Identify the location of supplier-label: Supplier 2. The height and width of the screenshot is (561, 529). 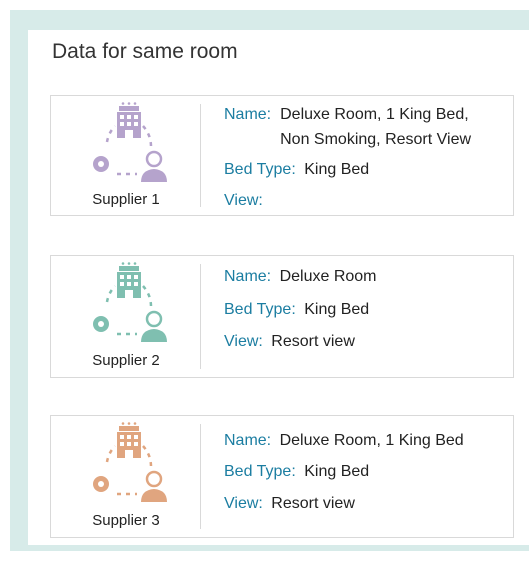
(126, 360).